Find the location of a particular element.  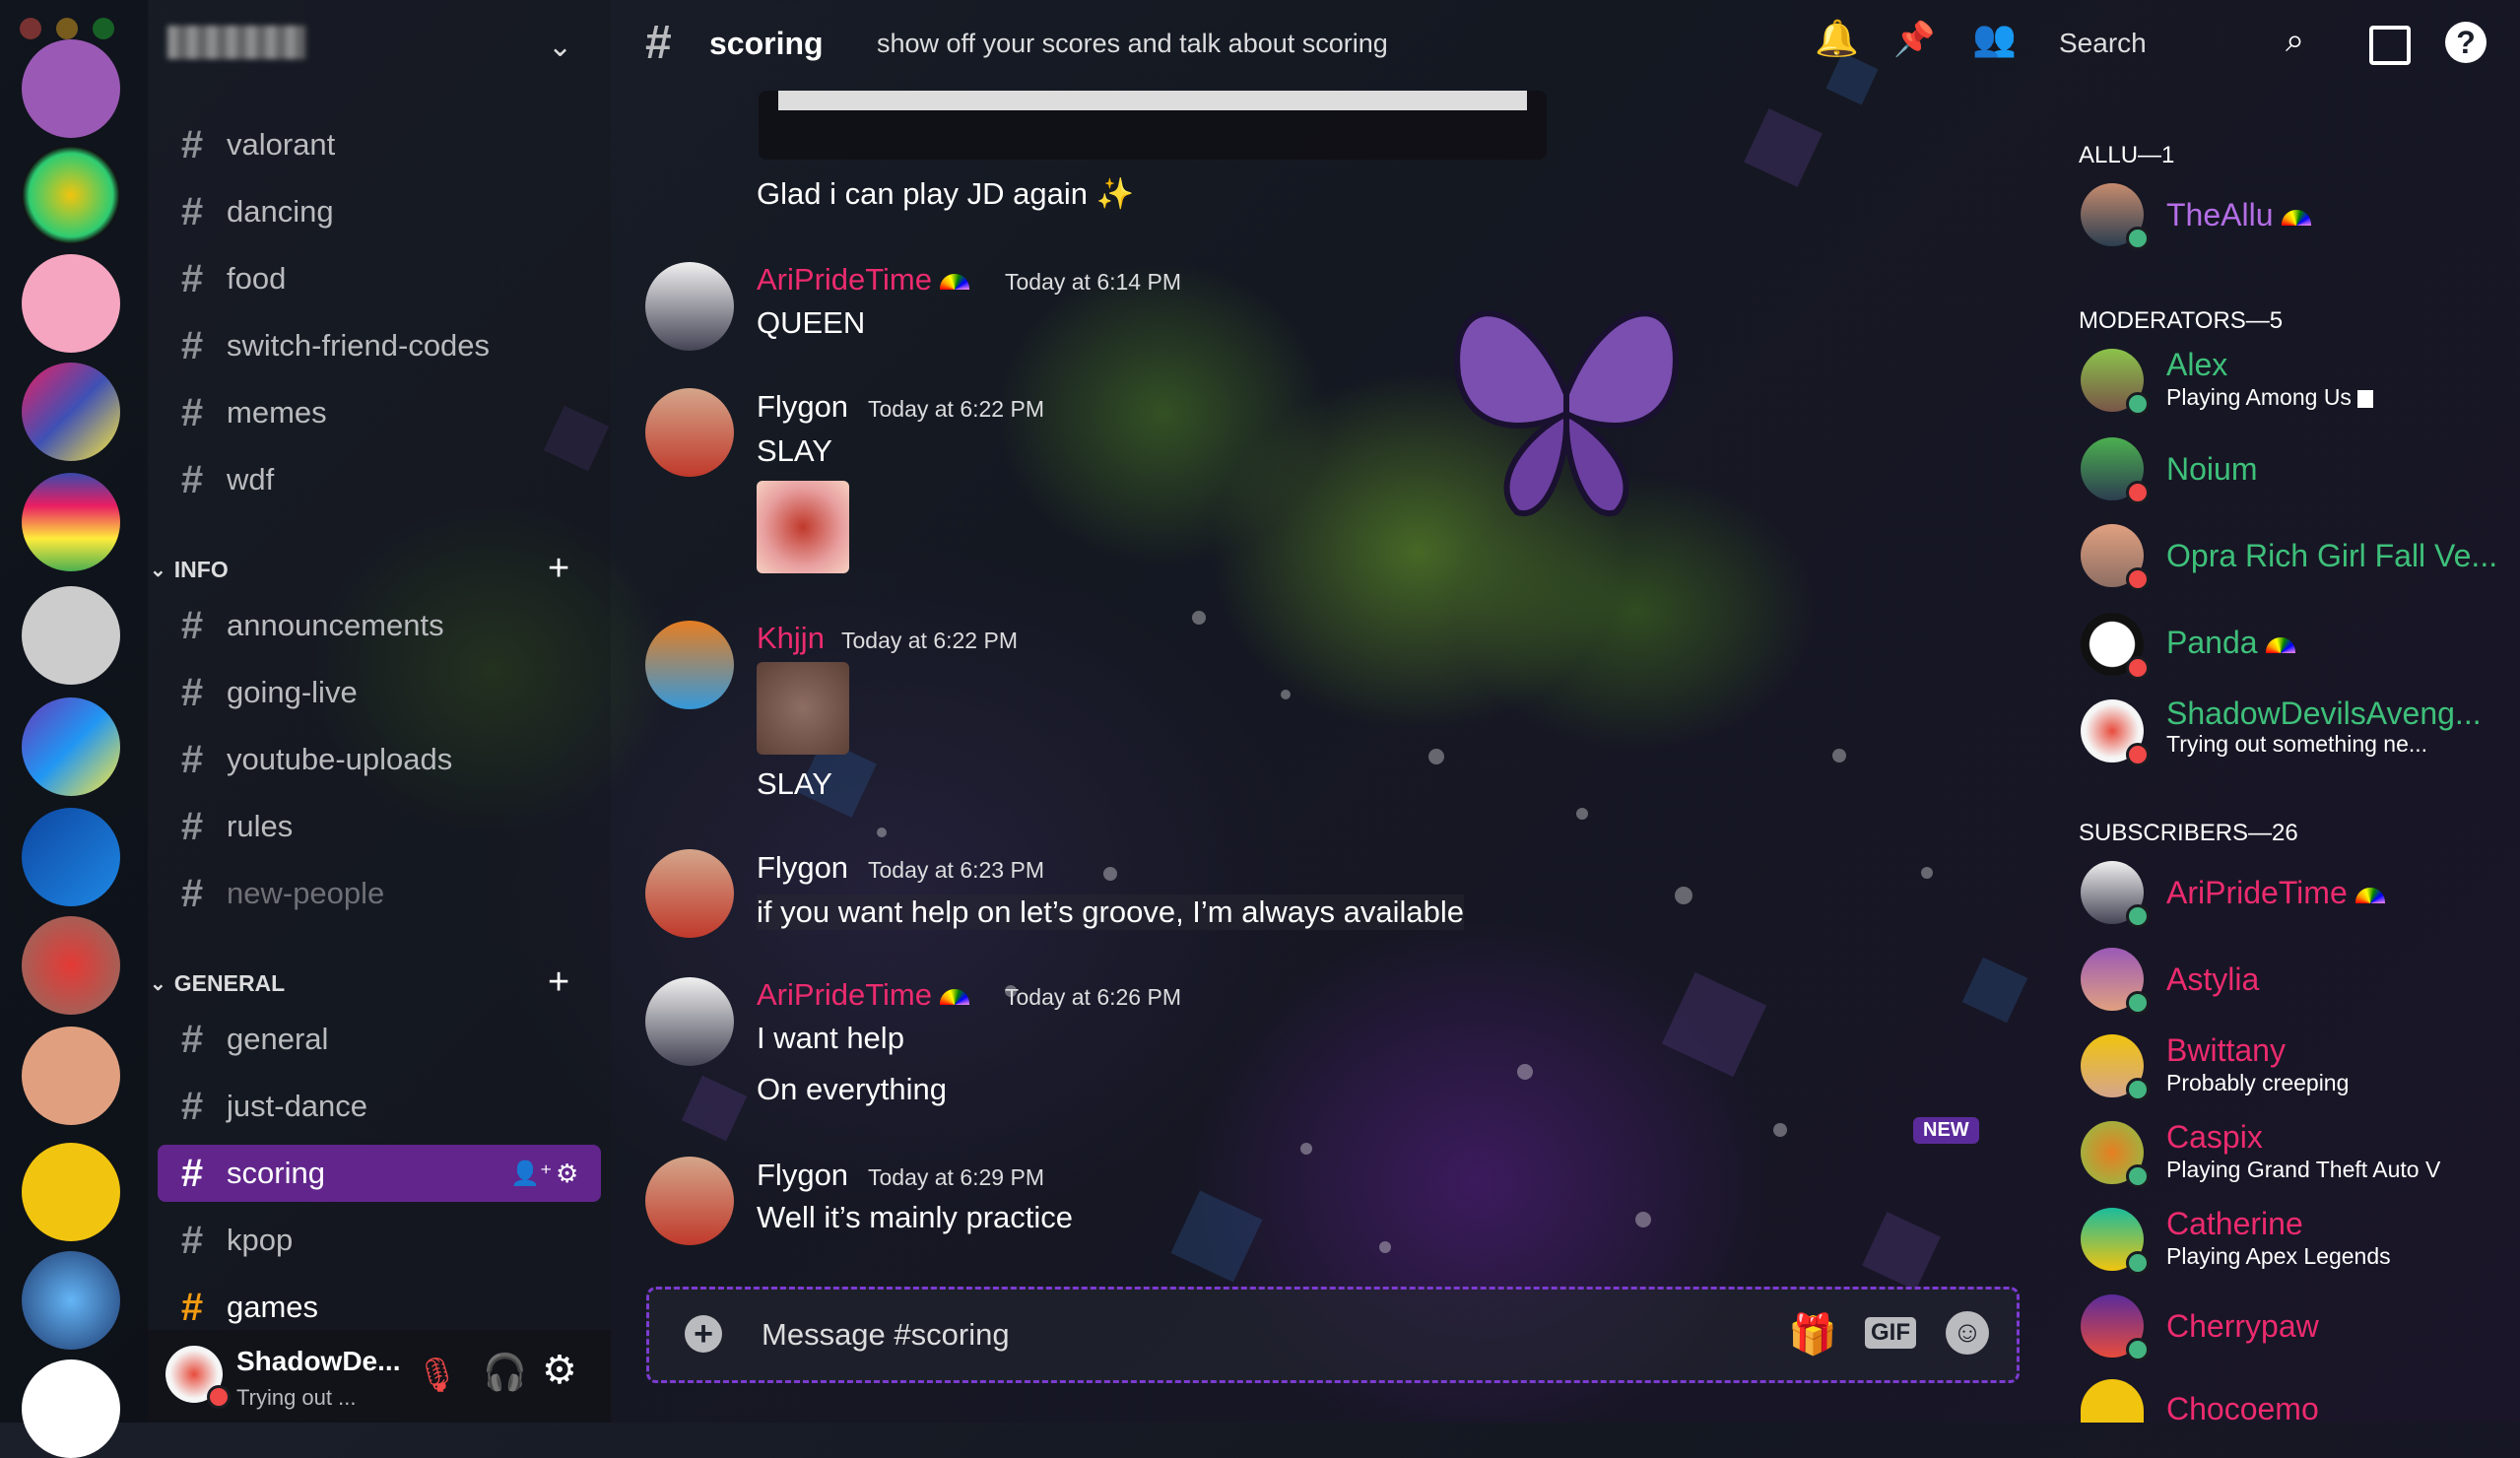

member-name: Alex is located at coordinates (2196, 365).